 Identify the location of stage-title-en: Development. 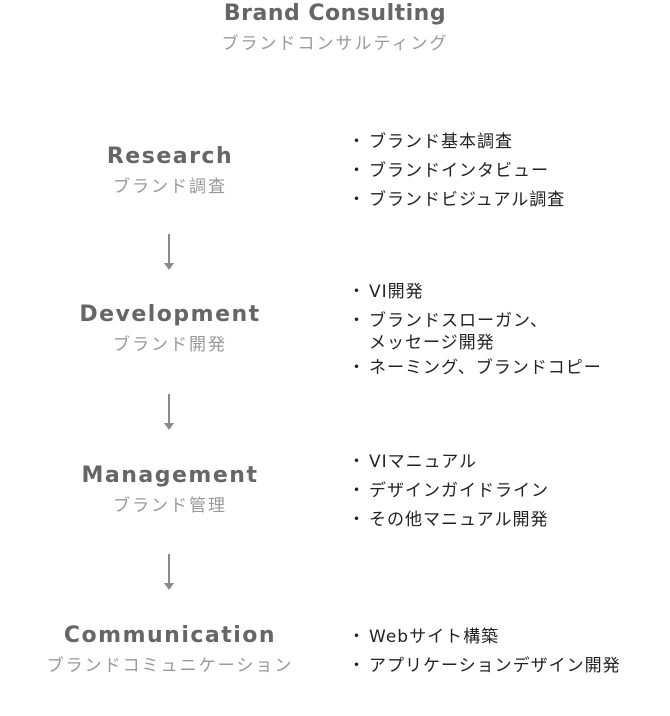
(170, 314).